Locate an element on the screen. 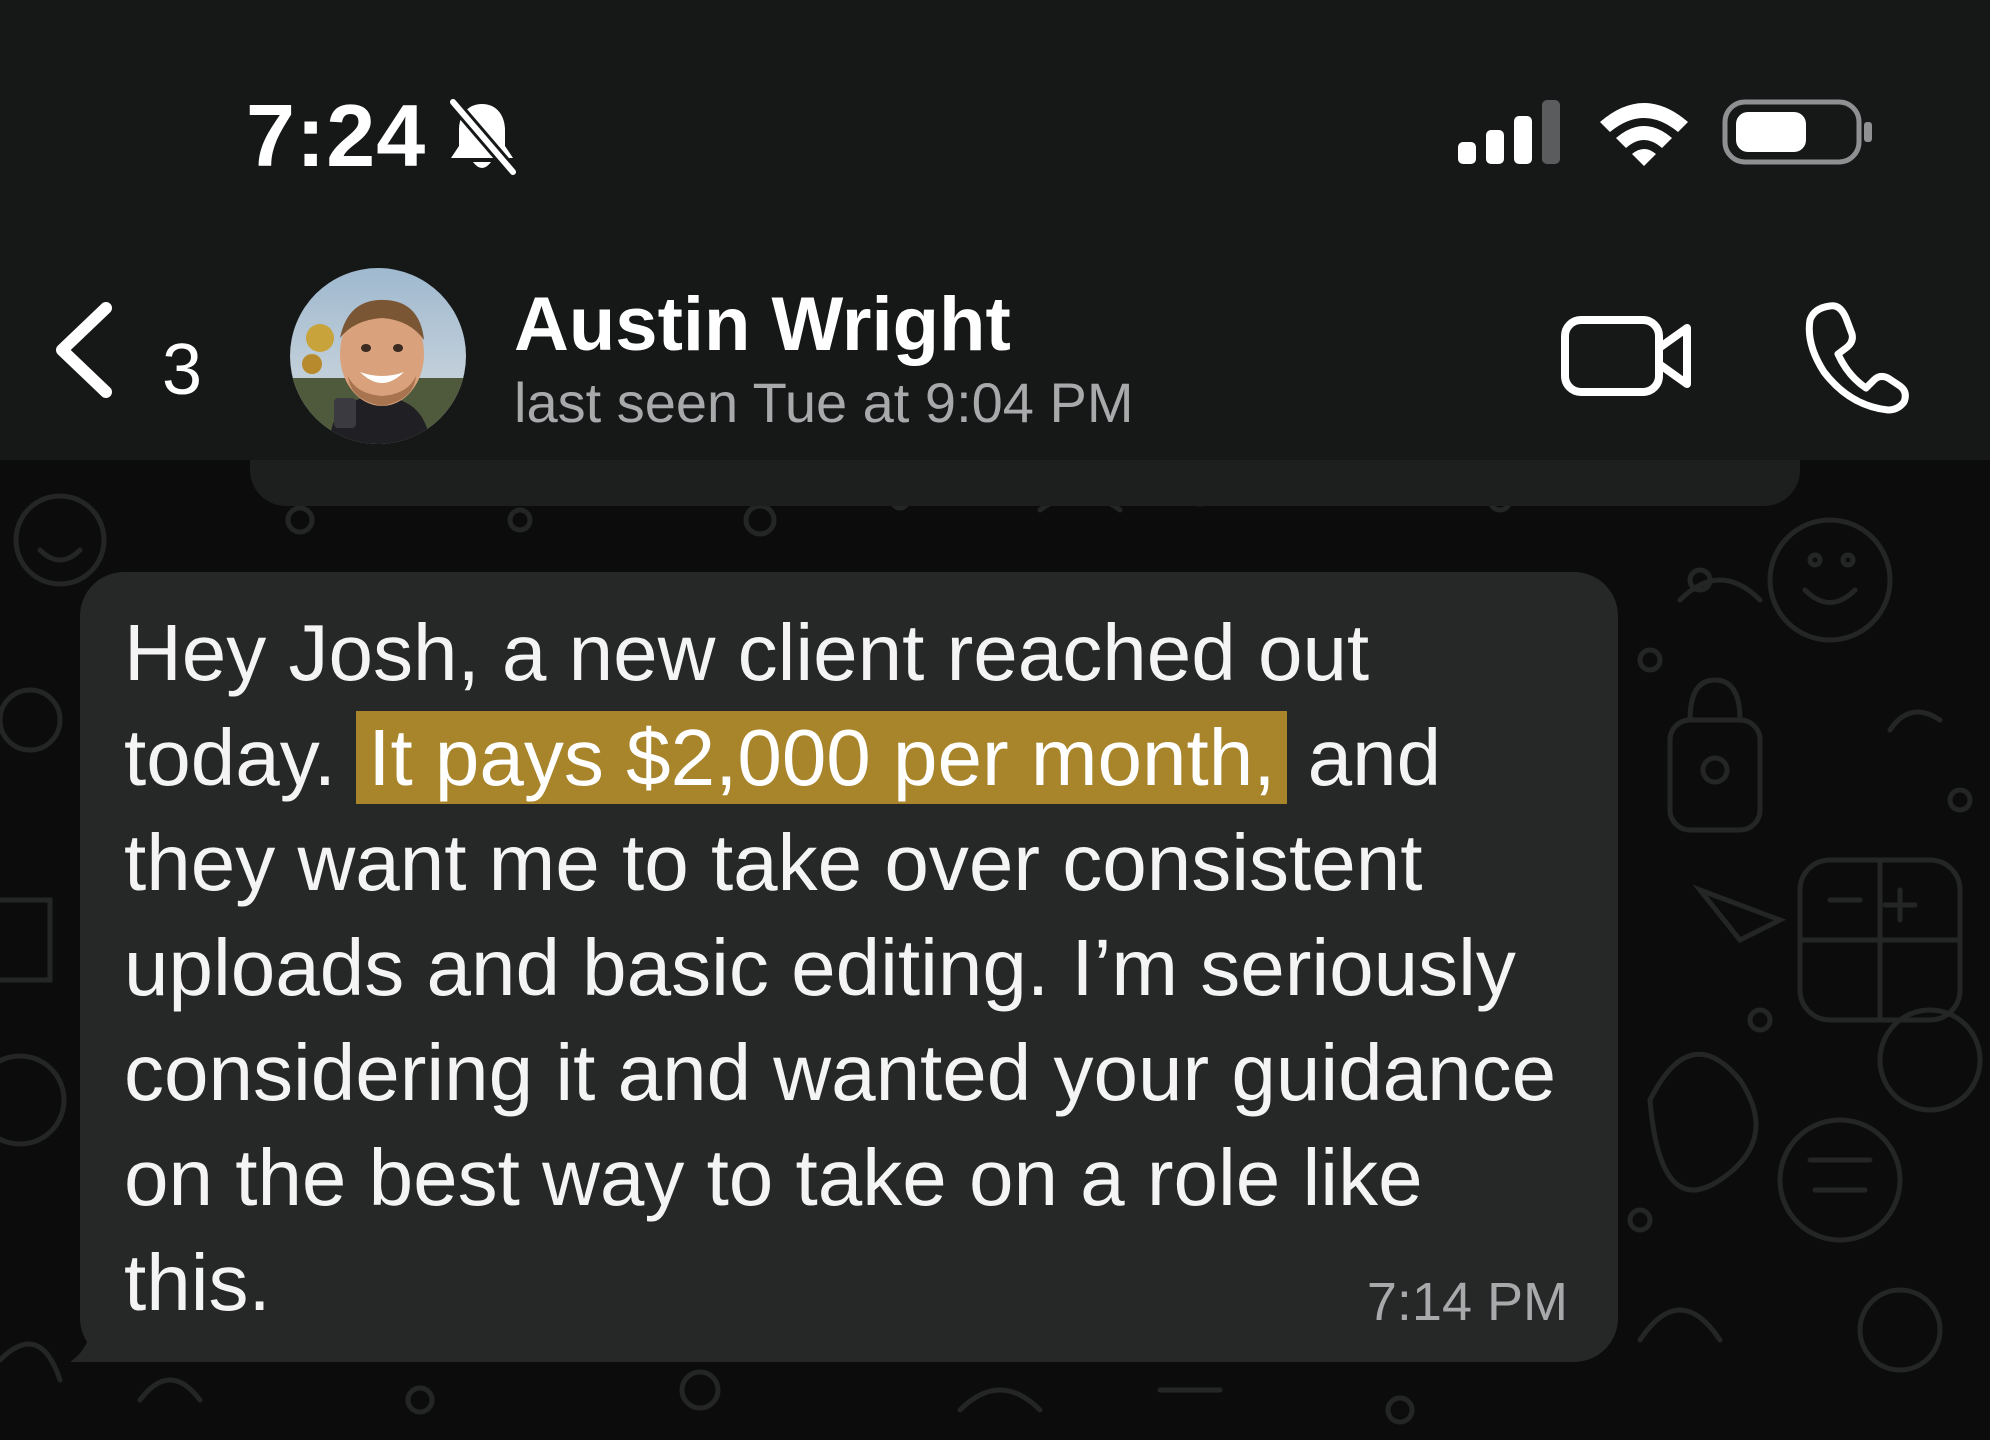  avatar-photo is located at coordinates (378, 356).